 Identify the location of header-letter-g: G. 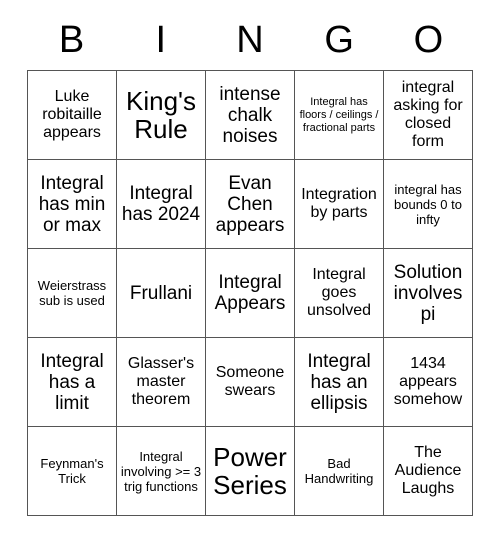
(339, 40).